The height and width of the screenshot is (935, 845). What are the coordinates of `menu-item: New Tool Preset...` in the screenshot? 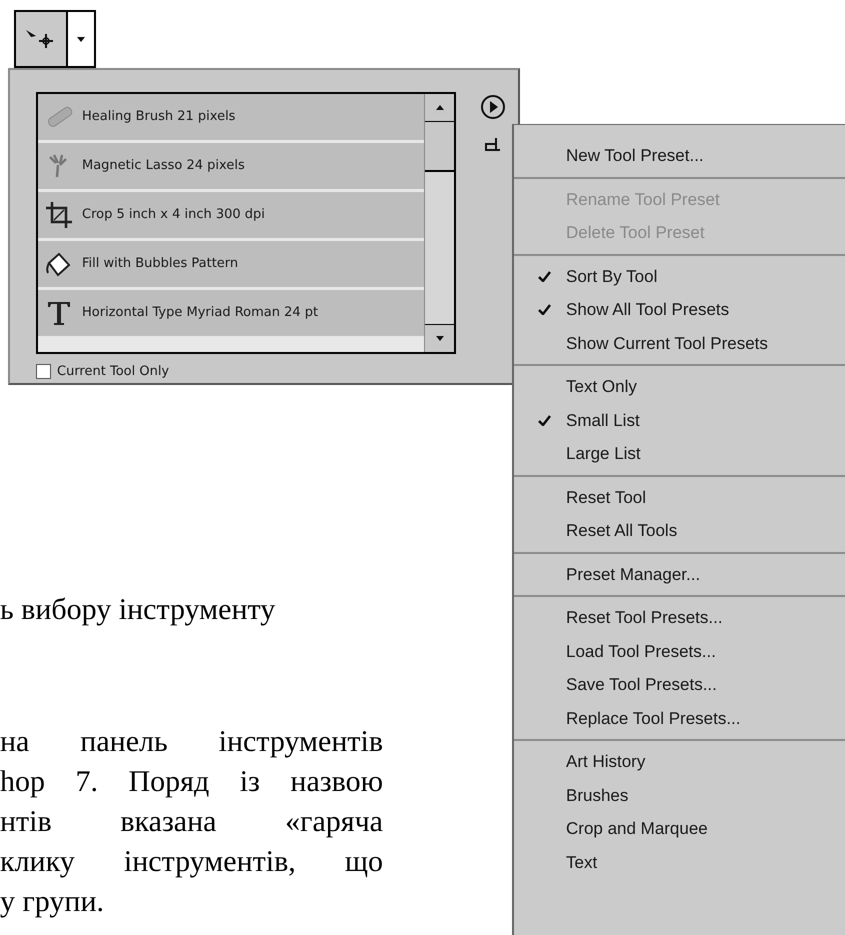 It's located at (679, 155).